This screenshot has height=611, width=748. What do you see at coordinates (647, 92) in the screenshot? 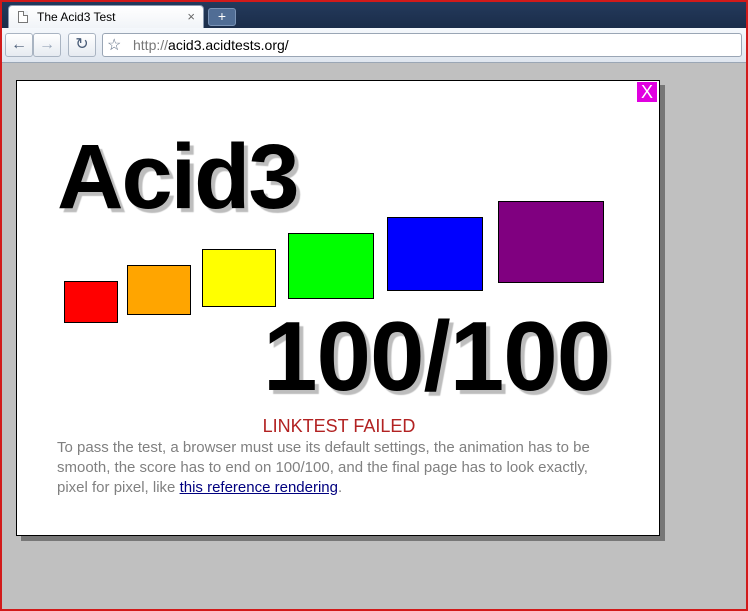
I see `close-test-button: X` at bounding box center [647, 92].